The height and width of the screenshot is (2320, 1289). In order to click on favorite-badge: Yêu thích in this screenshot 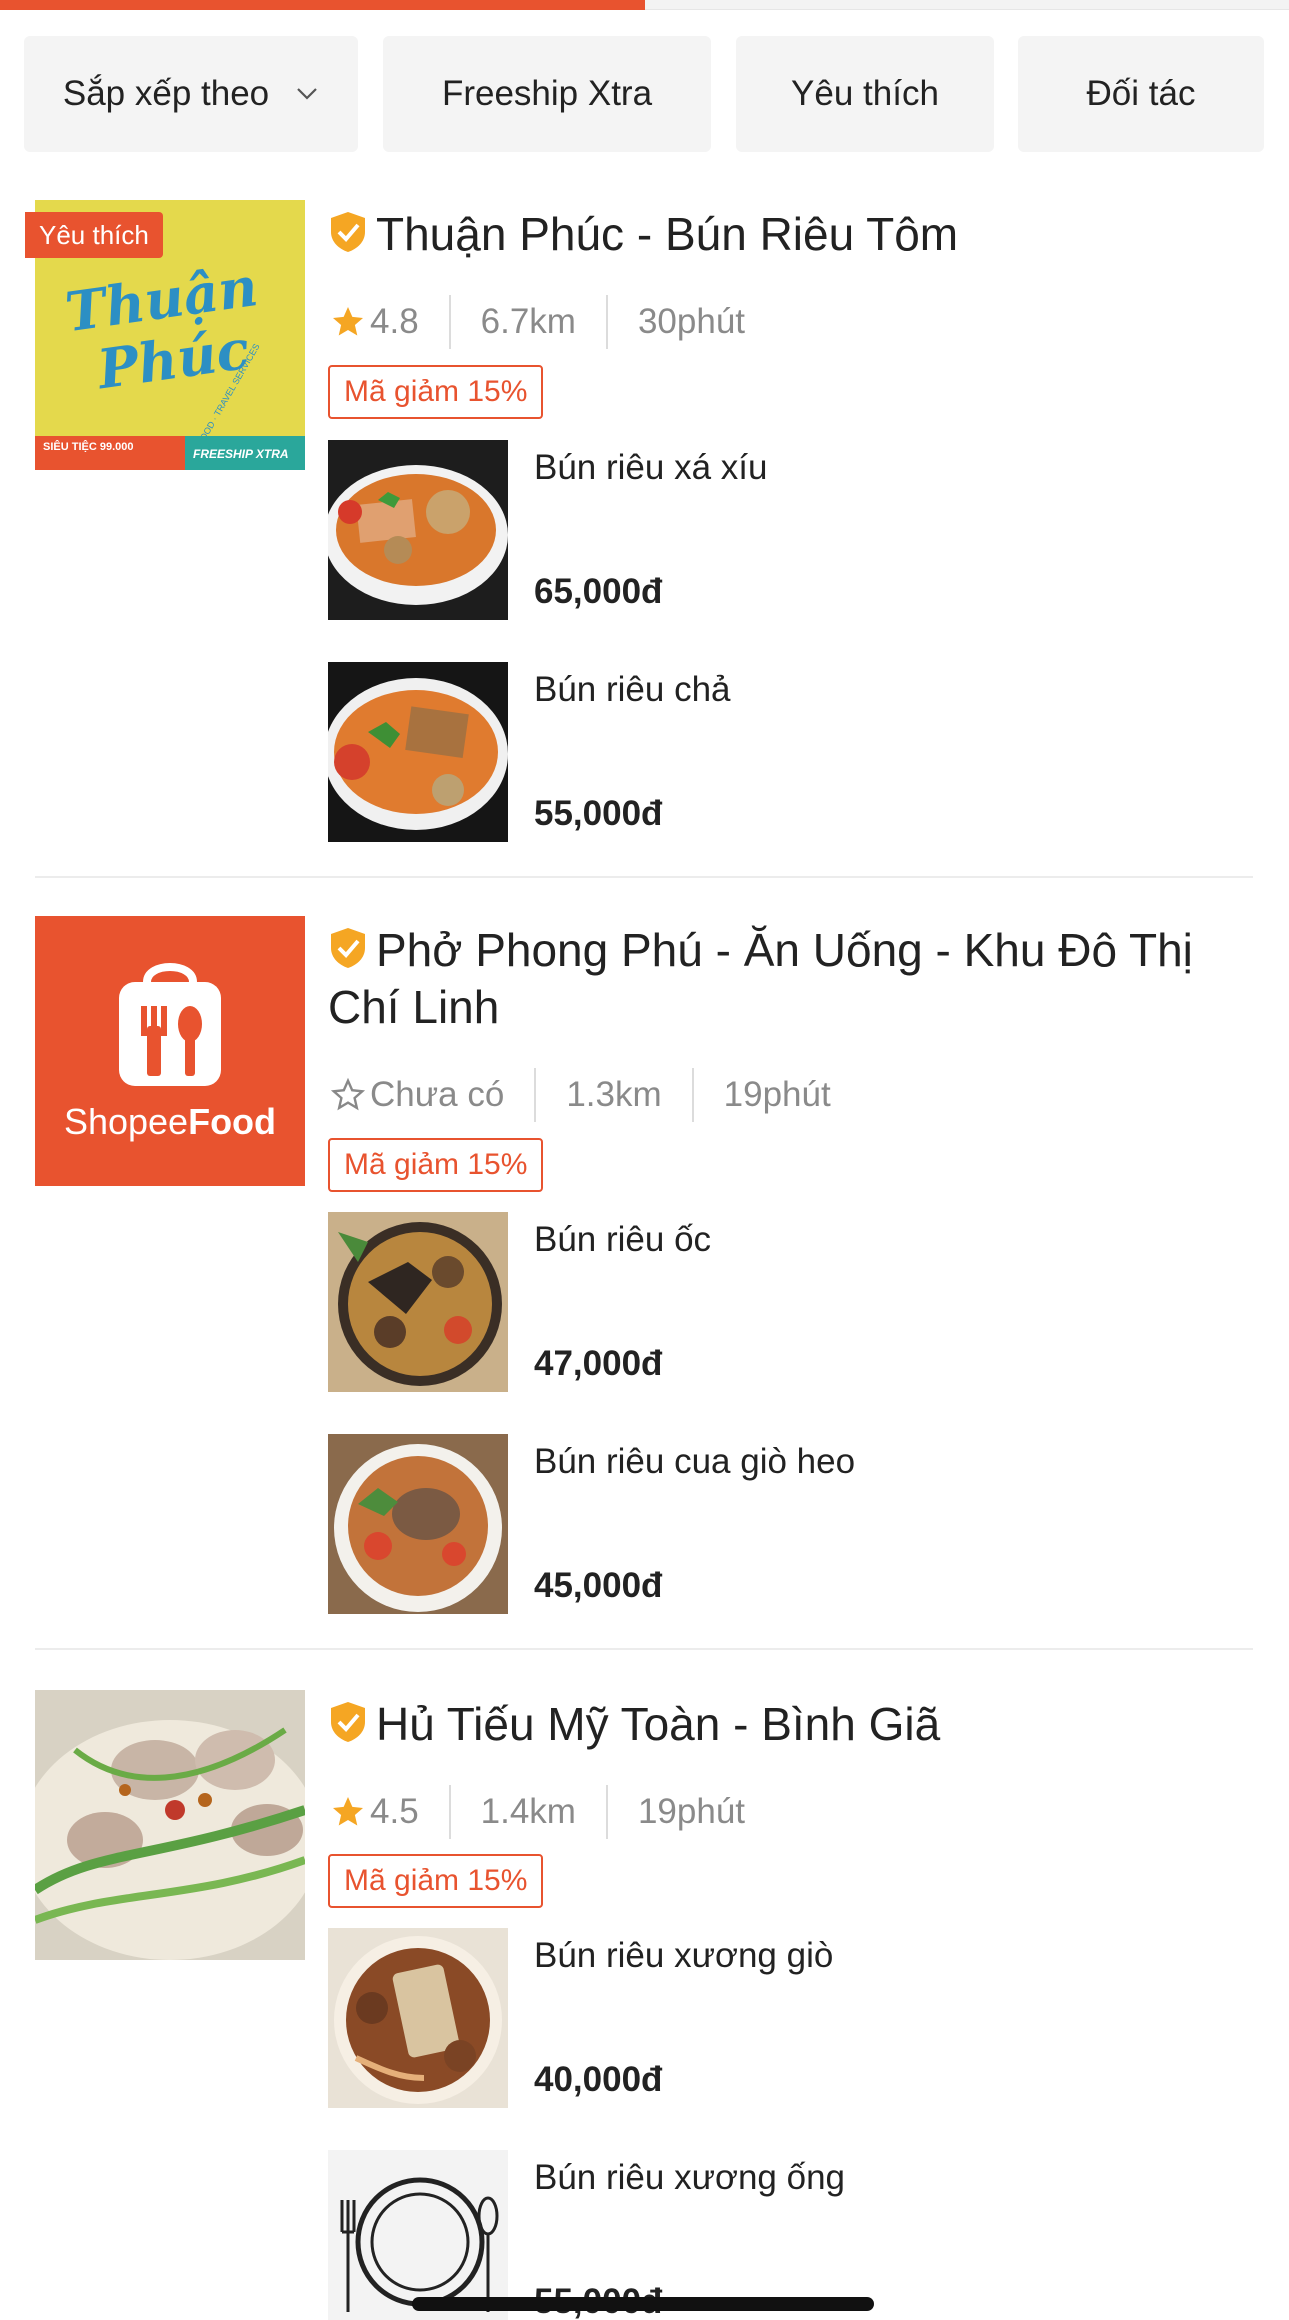, I will do `click(94, 235)`.